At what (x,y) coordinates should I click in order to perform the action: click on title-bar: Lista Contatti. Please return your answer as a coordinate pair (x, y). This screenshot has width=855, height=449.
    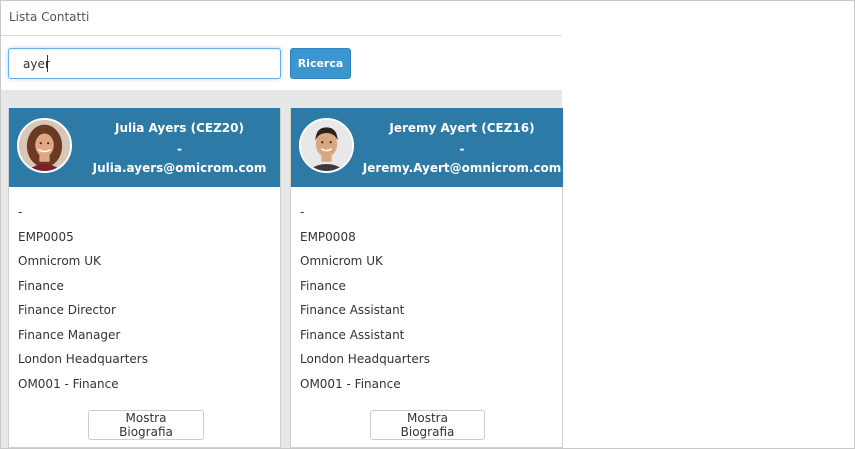
    Looking at the image, I should click on (281, 18).